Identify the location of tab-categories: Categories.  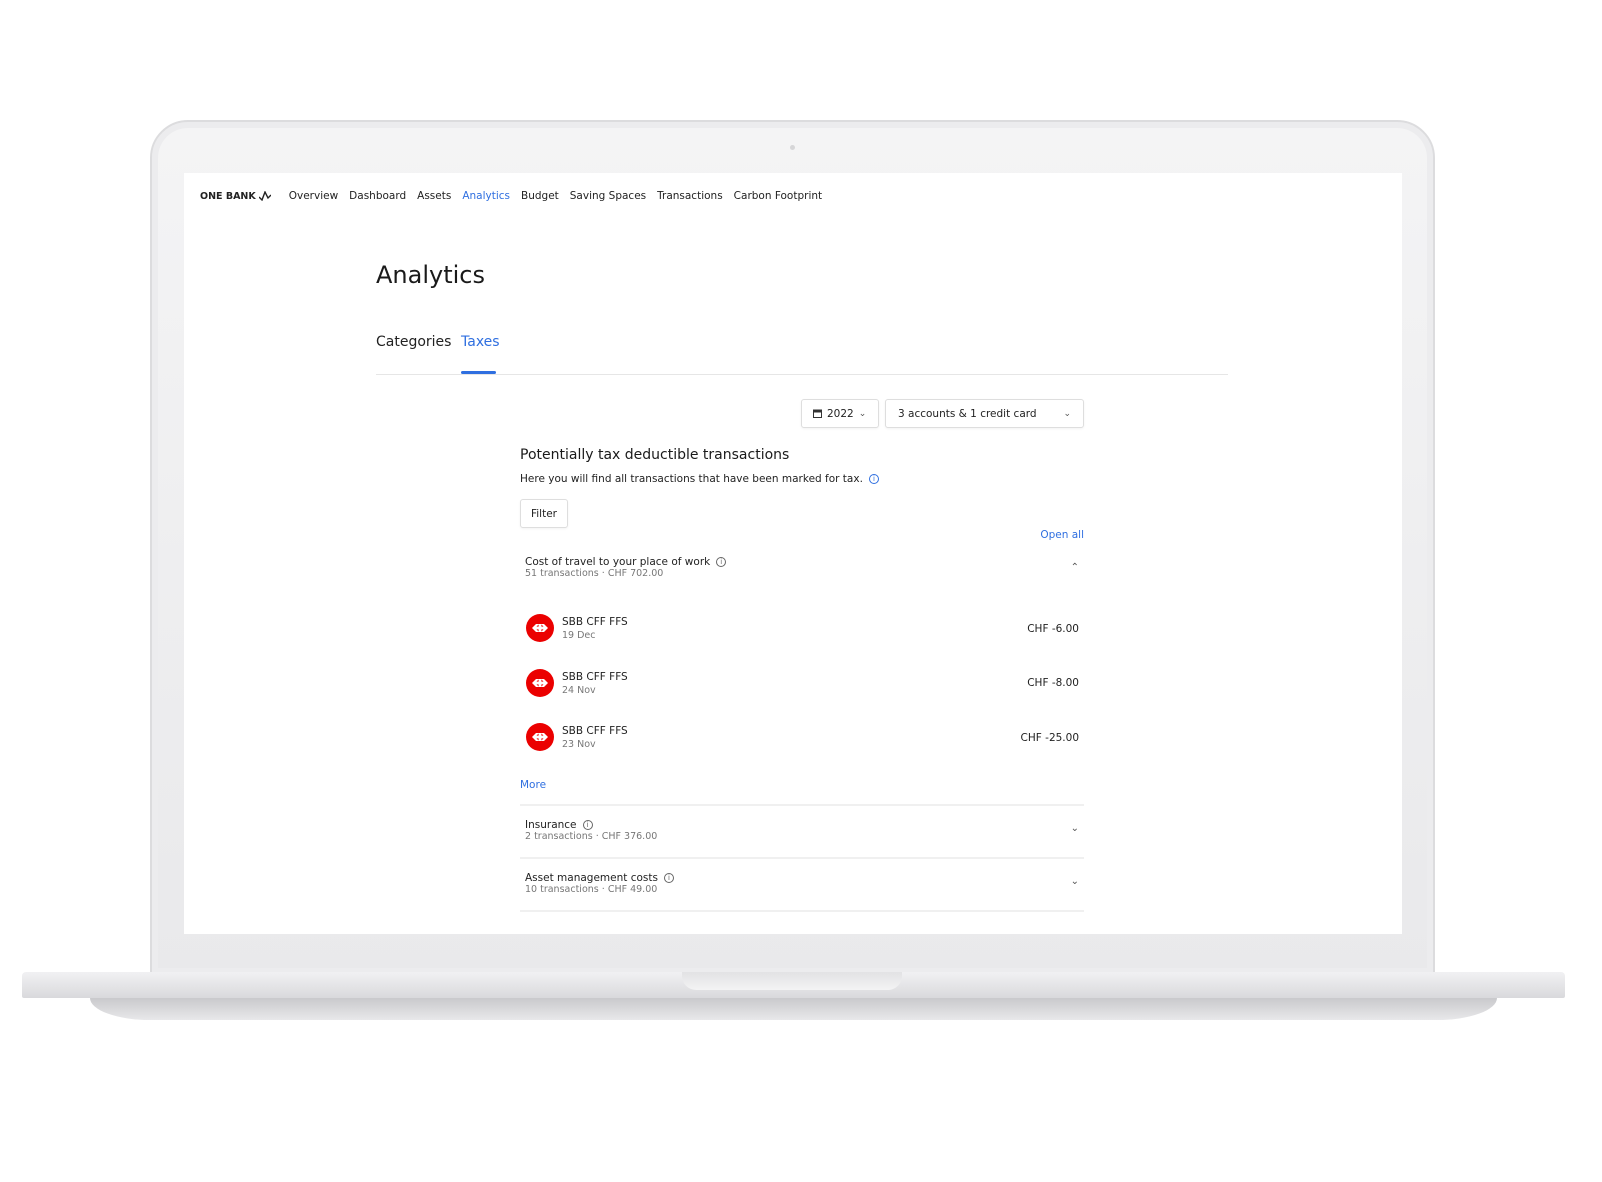
(413, 342).